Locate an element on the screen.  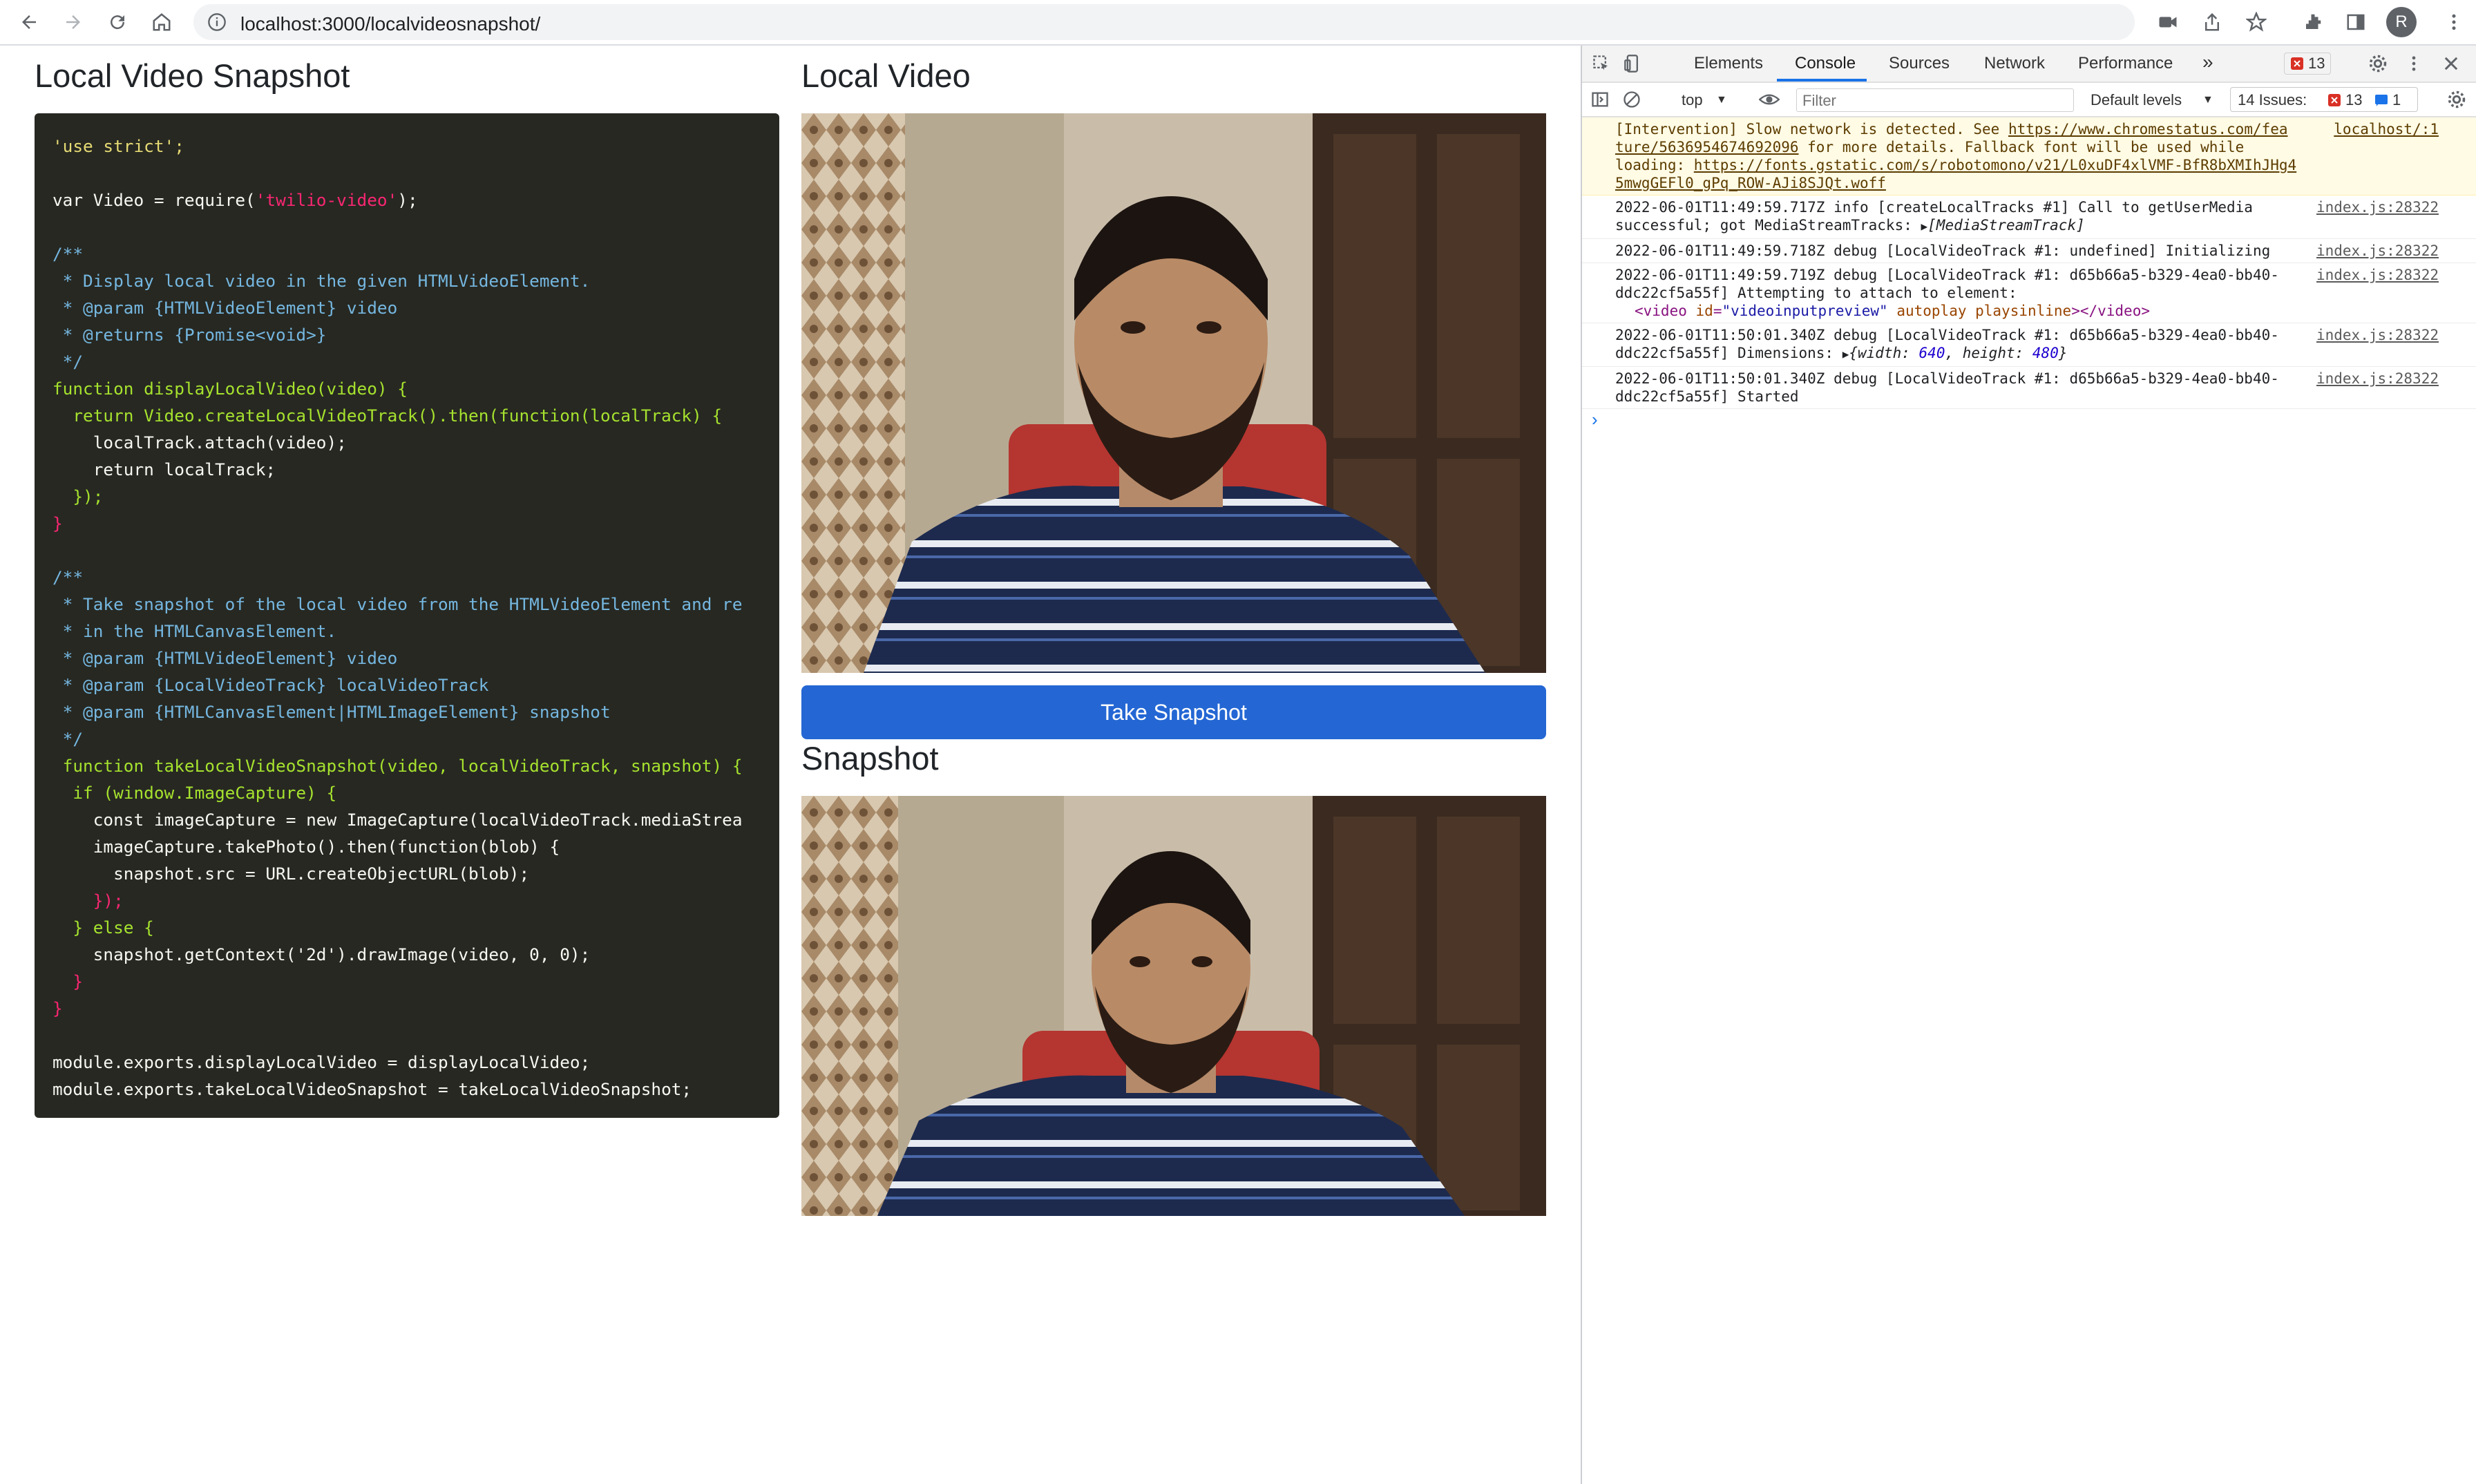
back-button is located at coordinates (29, 22).